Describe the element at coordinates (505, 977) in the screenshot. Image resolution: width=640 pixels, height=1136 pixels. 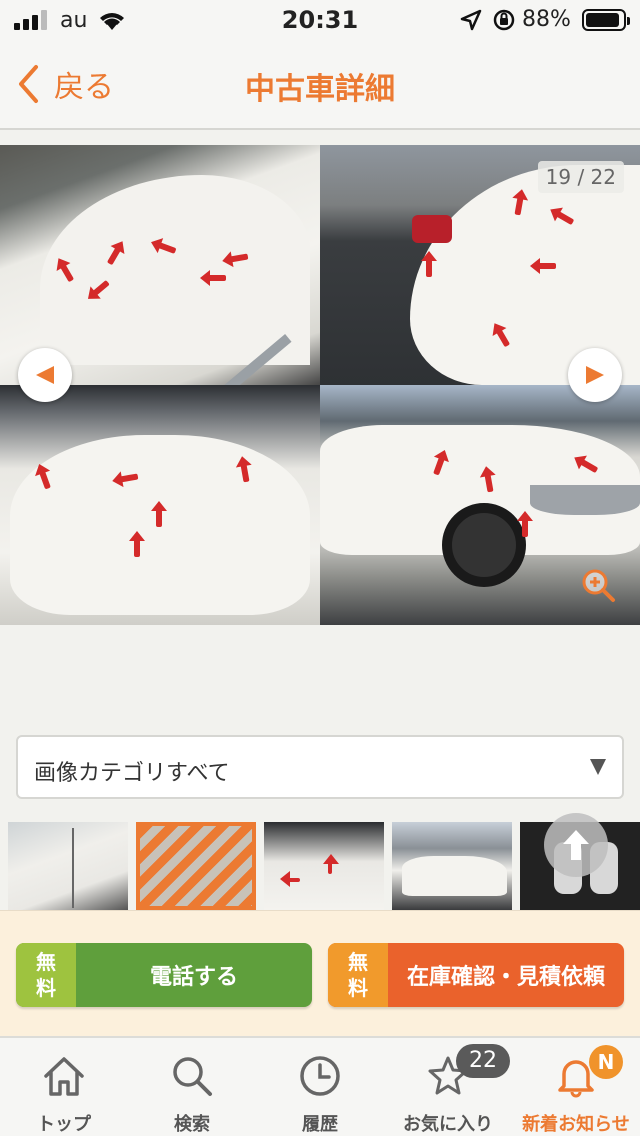
I see `inventory-quote-label: 在庫確認・見積依頼` at that location.